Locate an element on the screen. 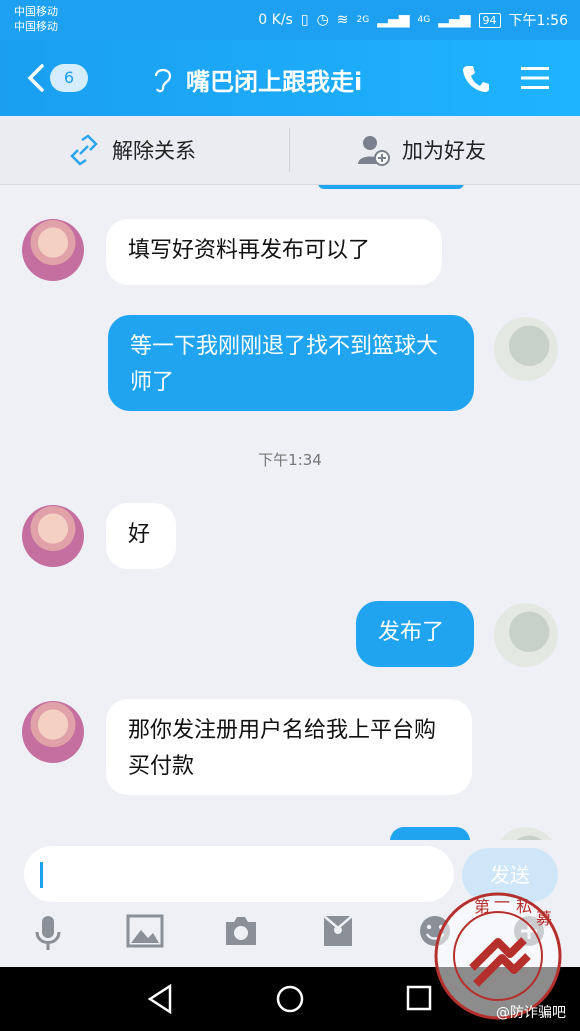 The height and width of the screenshot is (1031, 580). camera-icon is located at coordinates (241, 931).